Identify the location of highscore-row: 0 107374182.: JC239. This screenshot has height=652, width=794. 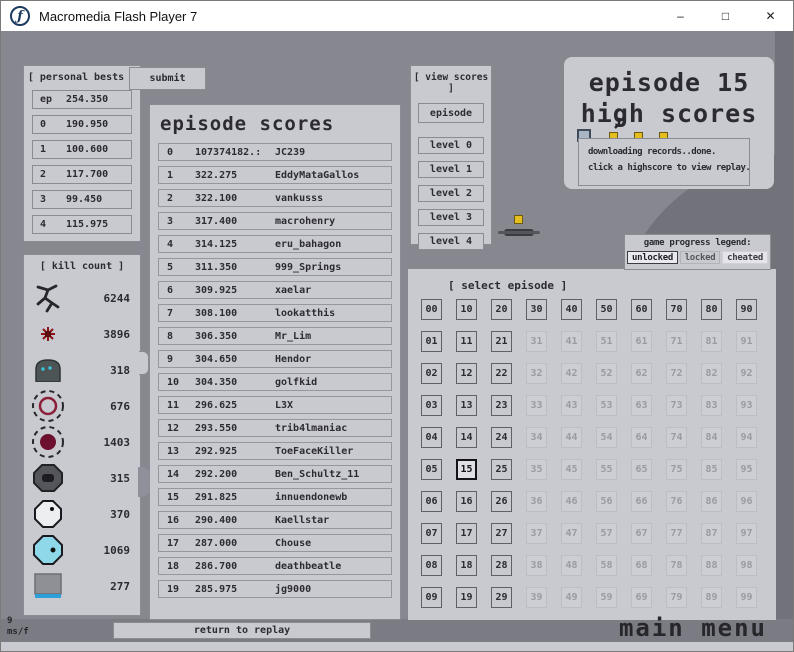
(275, 152).